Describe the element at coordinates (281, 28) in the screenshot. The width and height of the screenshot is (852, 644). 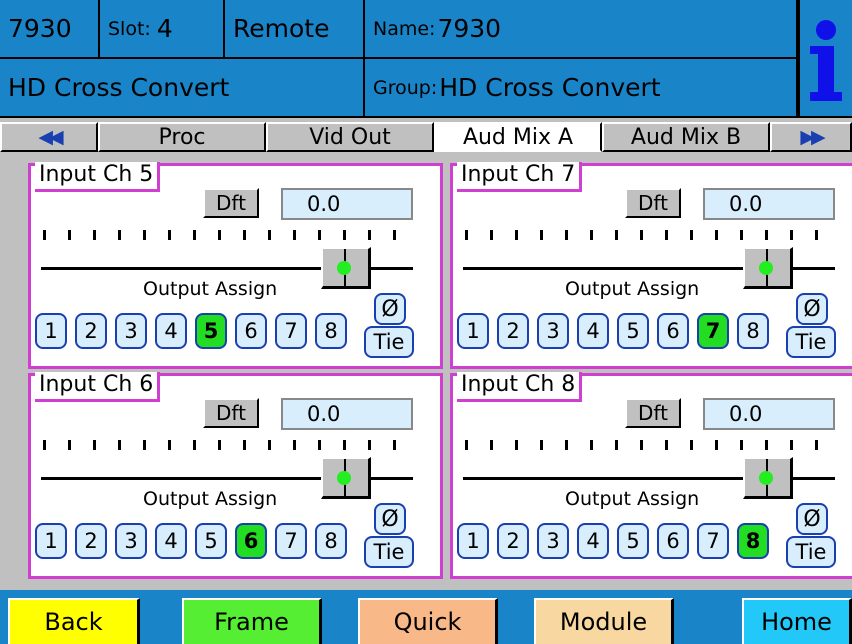
I see `mode-label: Remote` at that location.